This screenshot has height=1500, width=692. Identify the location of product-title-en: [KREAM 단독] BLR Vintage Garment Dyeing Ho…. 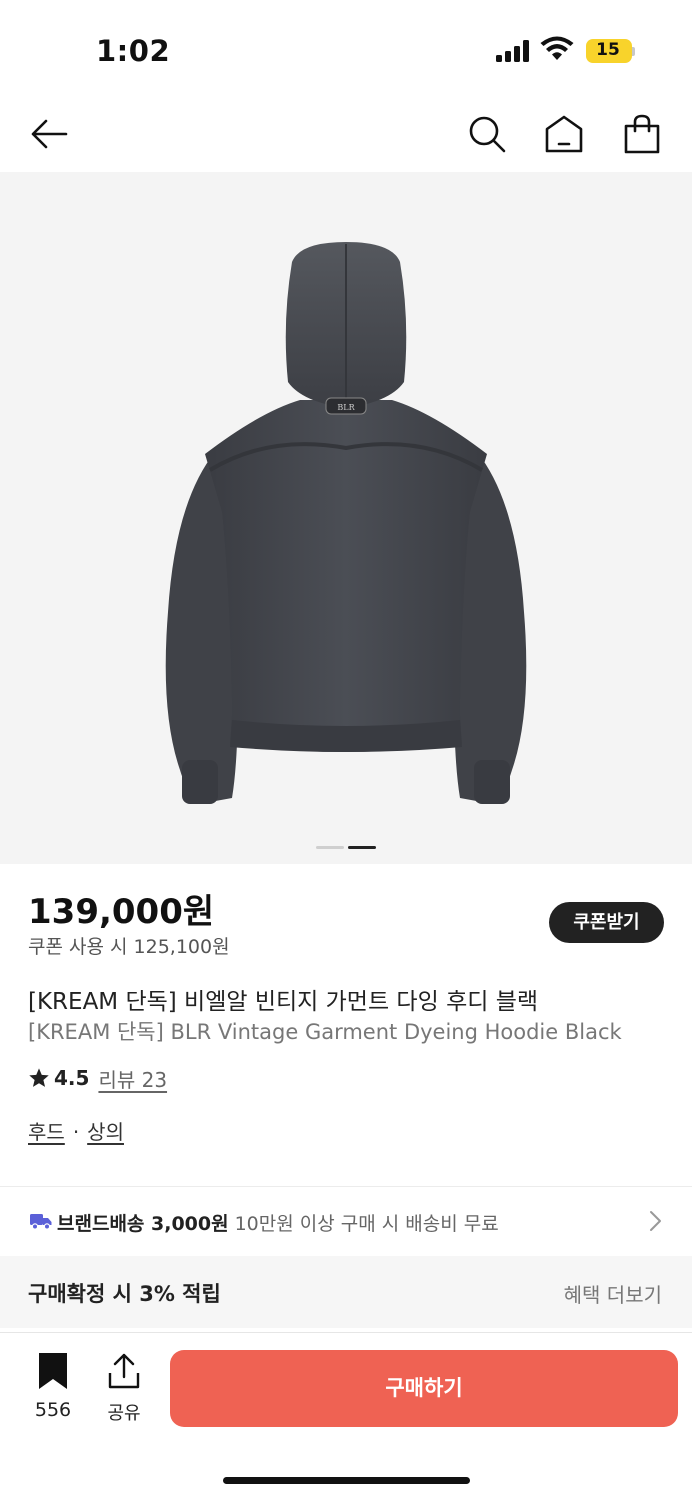
(325, 1032).